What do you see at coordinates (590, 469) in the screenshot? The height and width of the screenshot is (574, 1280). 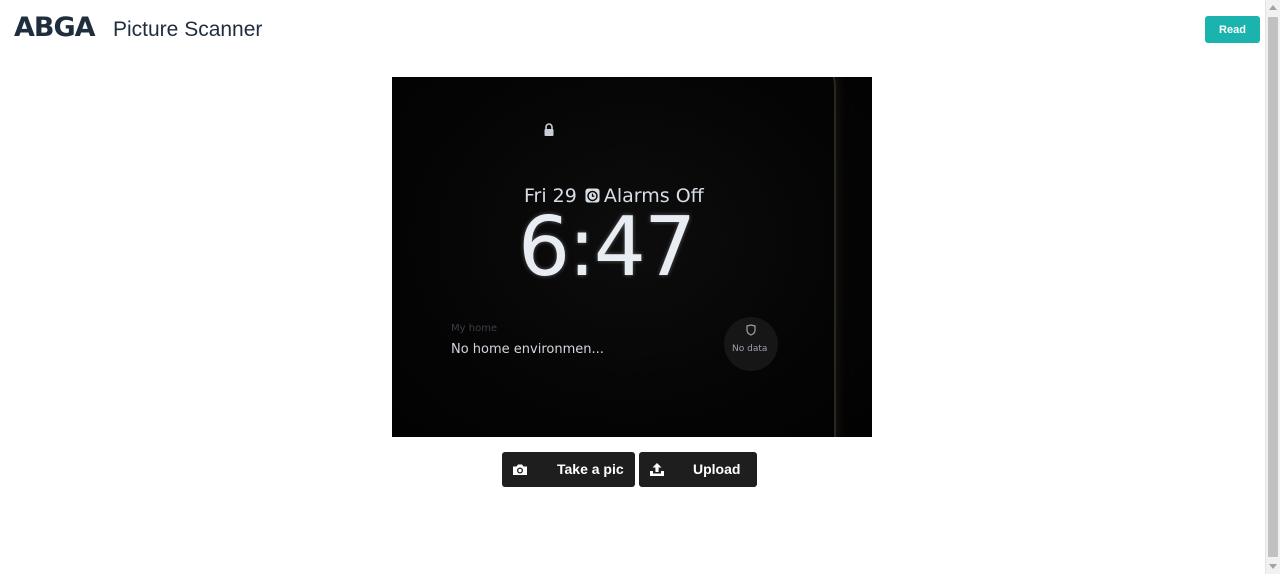 I see `take-pic-label: Take a pic` at bounding box center [590, 469].